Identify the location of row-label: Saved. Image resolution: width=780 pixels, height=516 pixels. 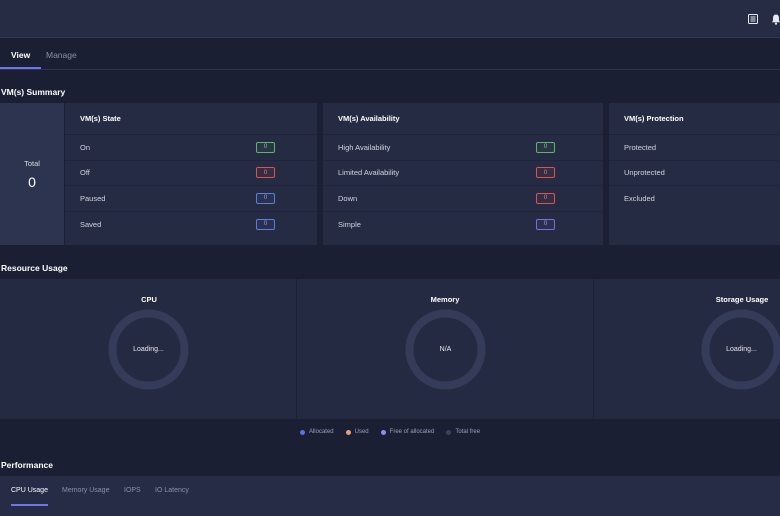
(91, 224).